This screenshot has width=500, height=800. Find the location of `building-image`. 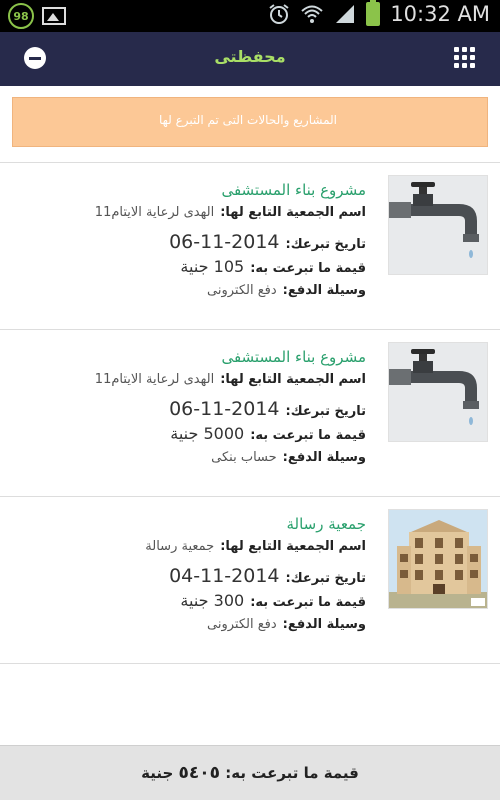

building-image is located at coordinates (438, 559).